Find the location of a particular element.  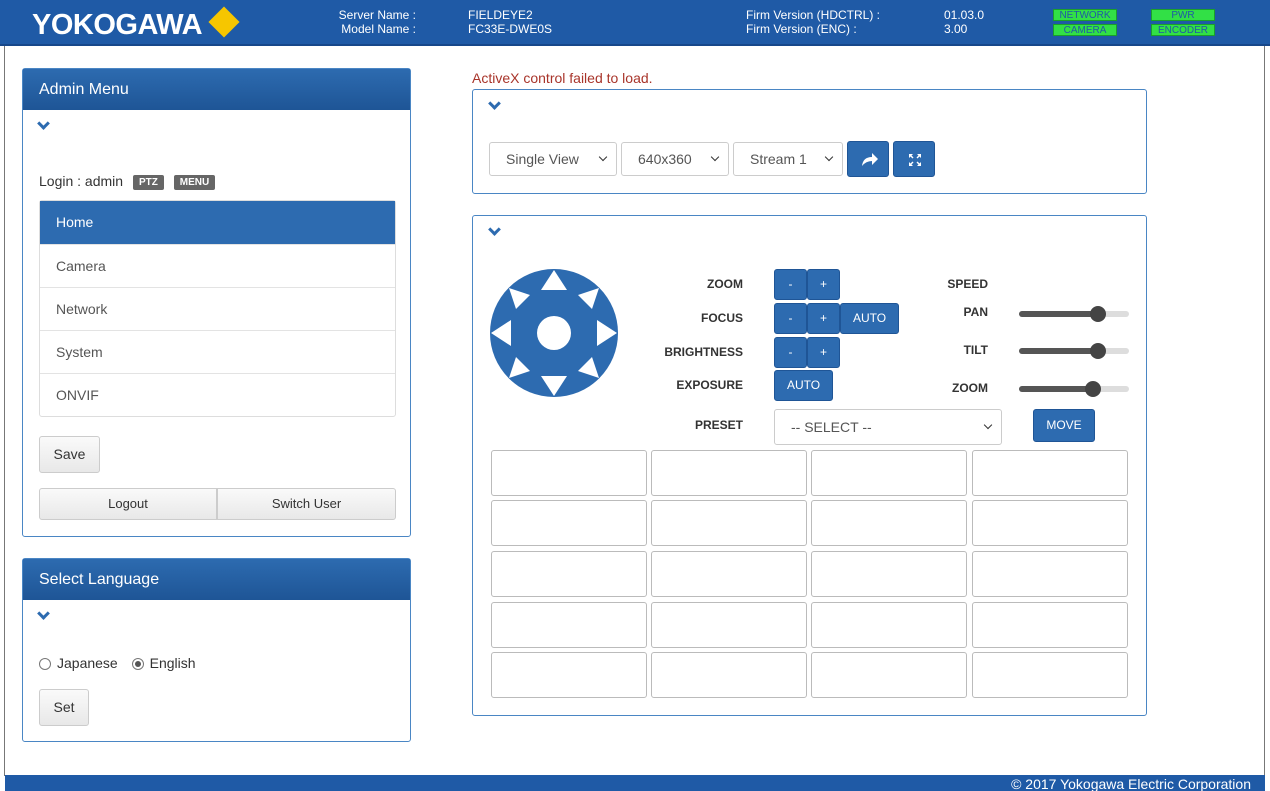

focus-auto-button: AUTO is located at coordinates (869, 318).